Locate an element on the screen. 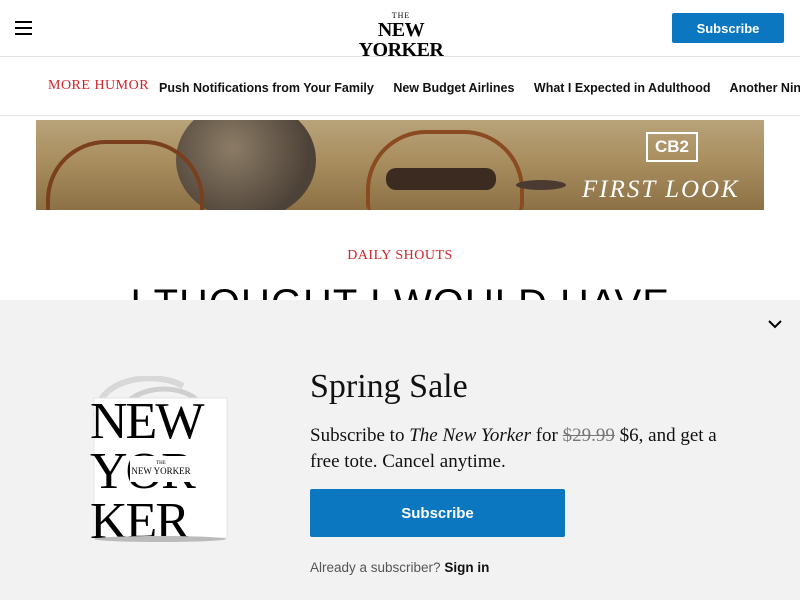 The width and height of the screenshot is (800, 600). article-headline: I THOUGHT I WOULD HAVE is located at coordinates (400, 290).